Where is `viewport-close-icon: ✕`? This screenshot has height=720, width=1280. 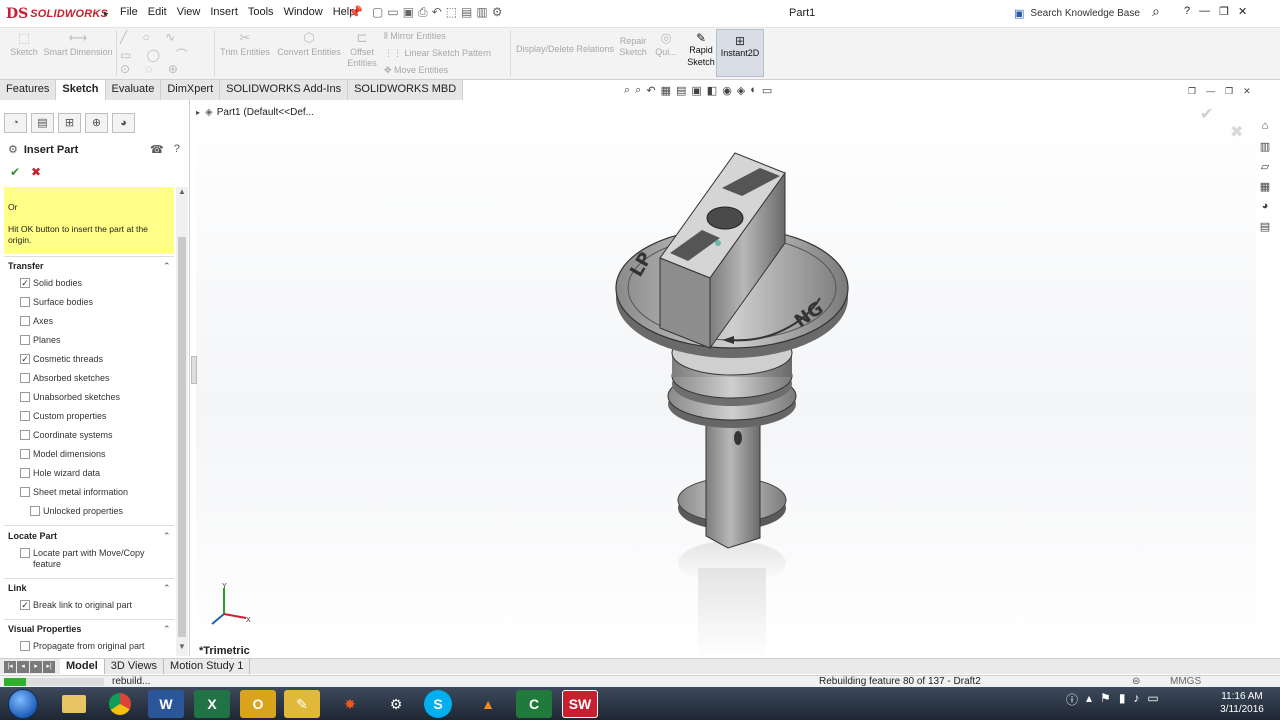
viewport-close-icon: ✕ is located at coordinates (1247, 91).